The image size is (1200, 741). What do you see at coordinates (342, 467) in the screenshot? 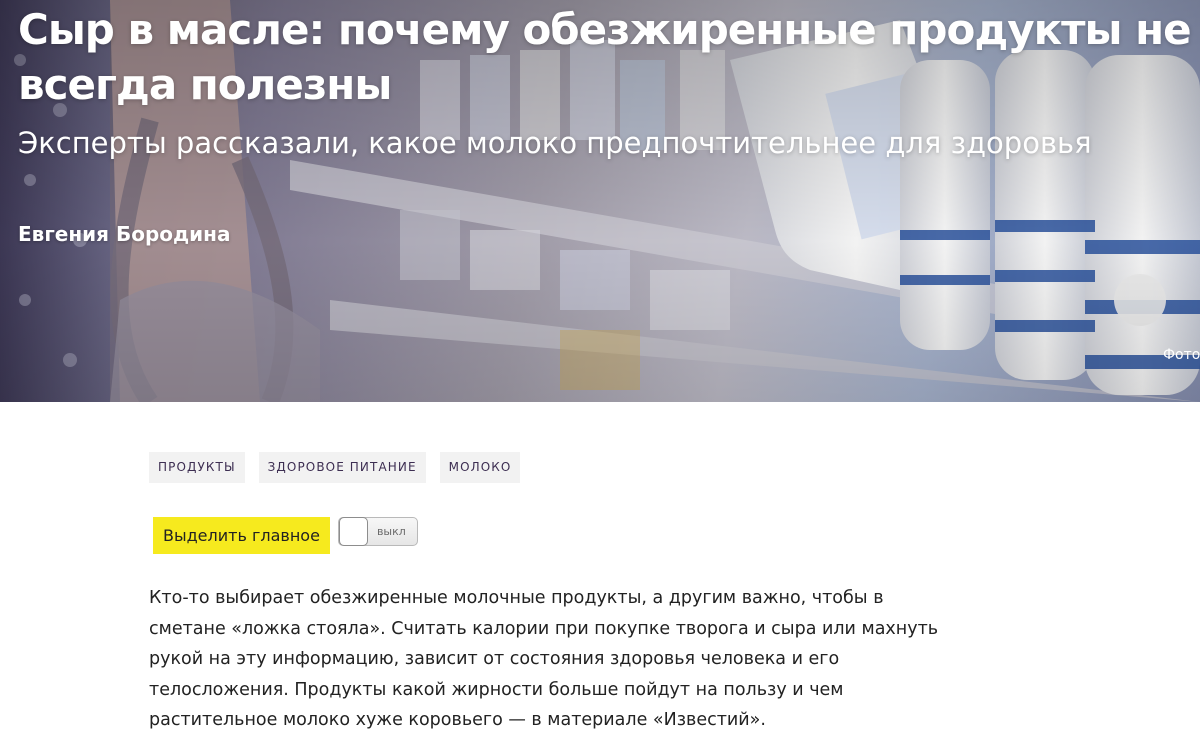
I see `tag-healthy-food: ЗДОРОВОЕ ПИТАНИЕ` at bounding box center [342, 467].